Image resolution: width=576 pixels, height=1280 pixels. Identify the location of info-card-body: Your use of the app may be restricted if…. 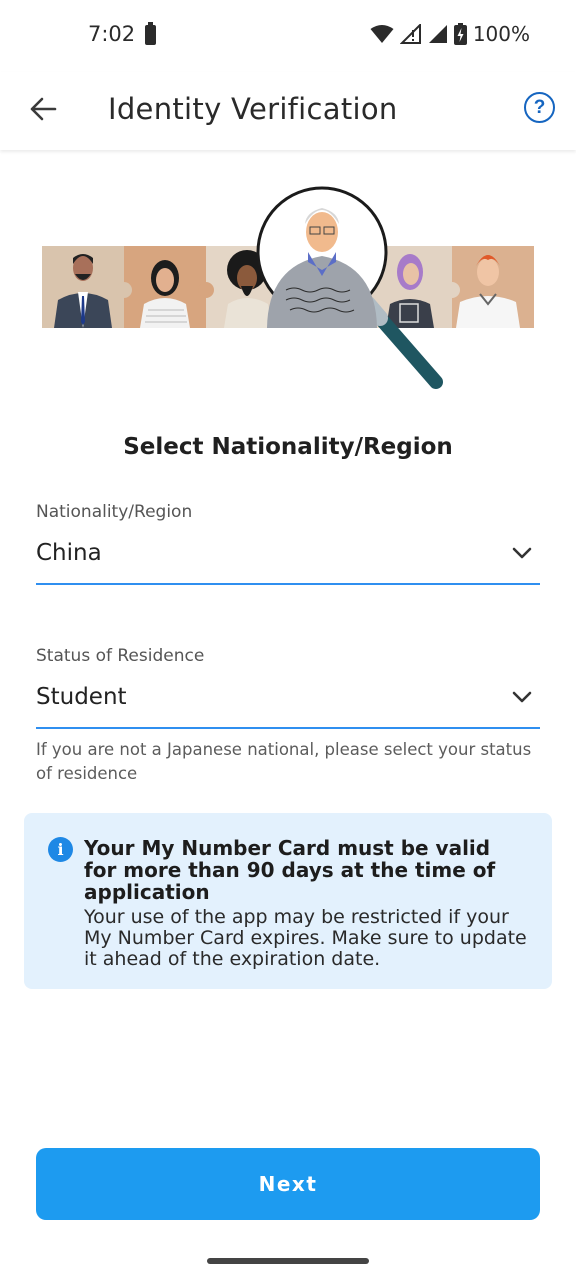
(305, 938).